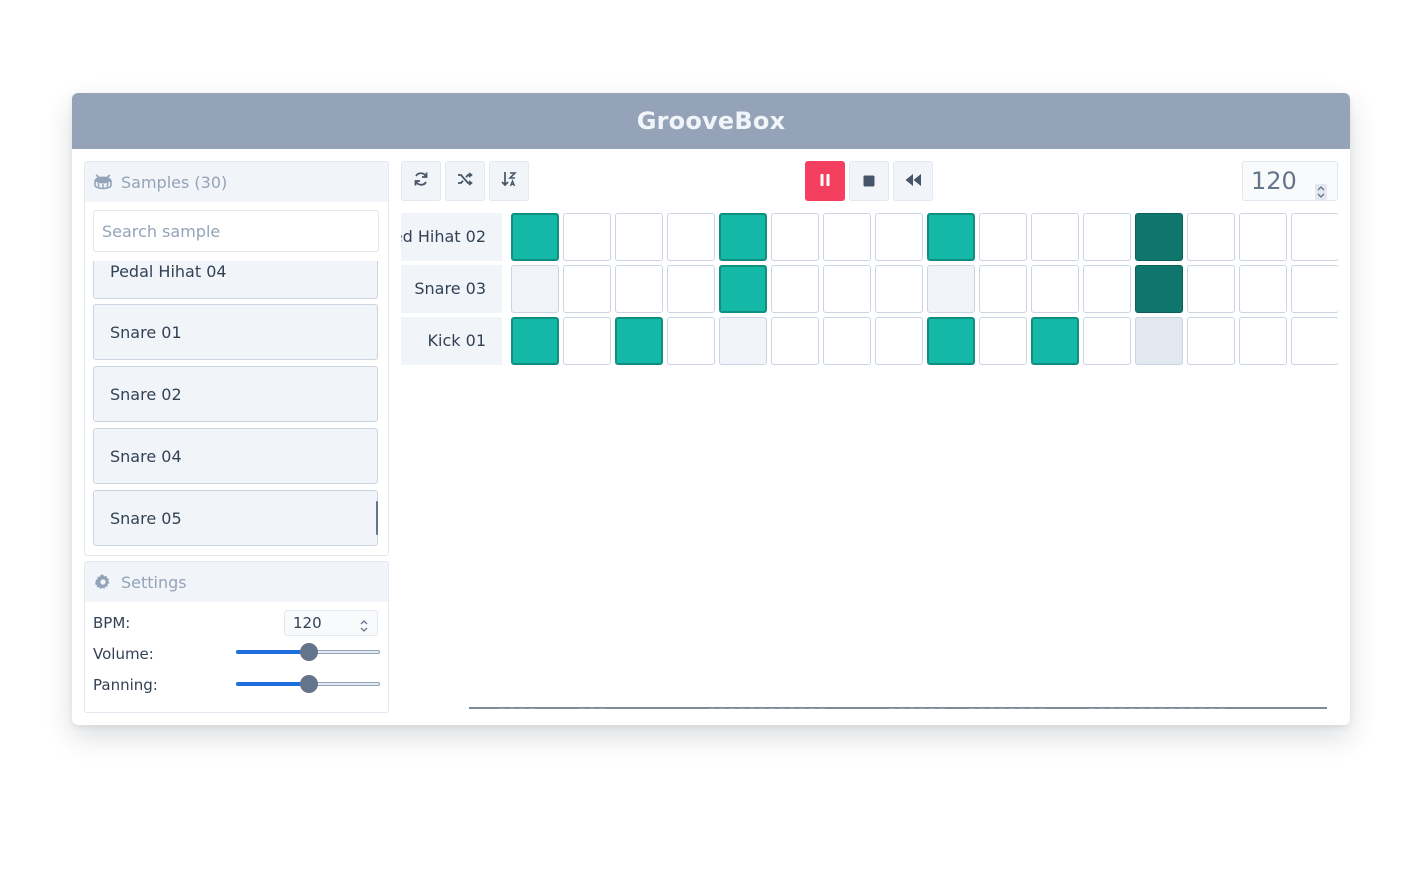 Image resolution: width=1427 pixels, height=895 pixels. What do you see at coordinates (154, 582) in the screenshot?
I see `settings-title: Settings` at bounding box center [154, 582].